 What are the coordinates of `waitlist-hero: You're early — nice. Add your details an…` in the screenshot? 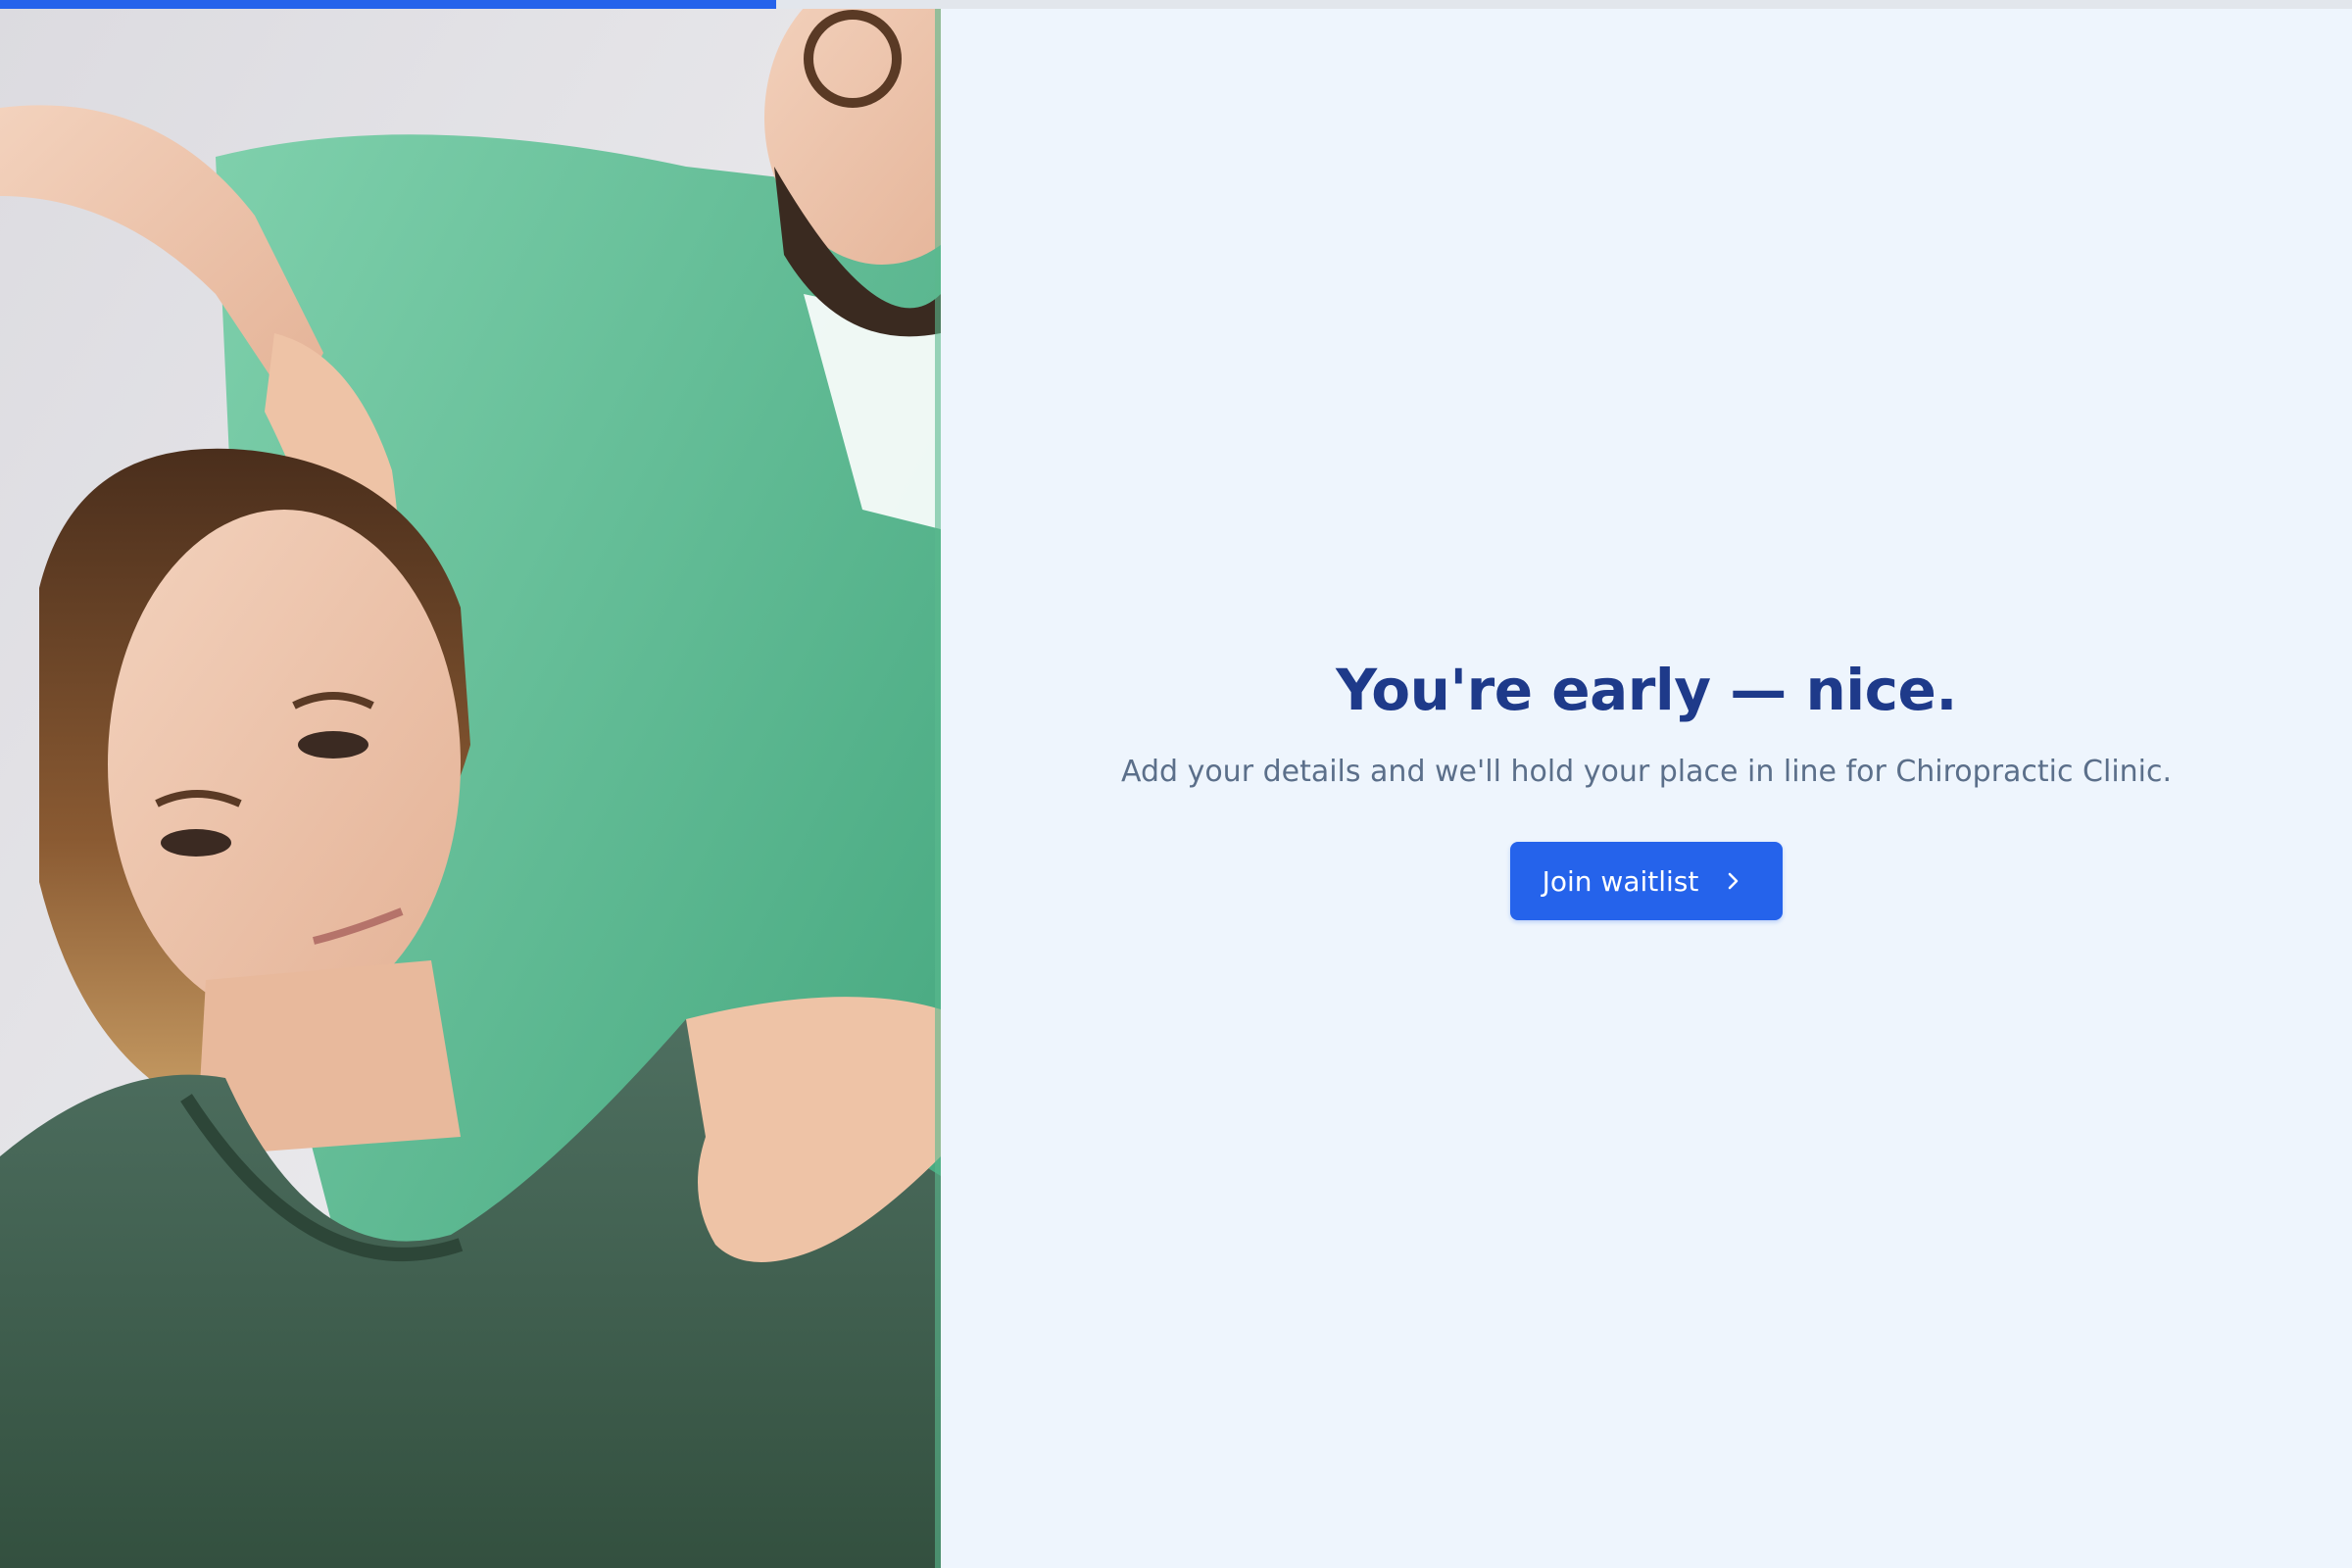 It's located at (1646, 785).